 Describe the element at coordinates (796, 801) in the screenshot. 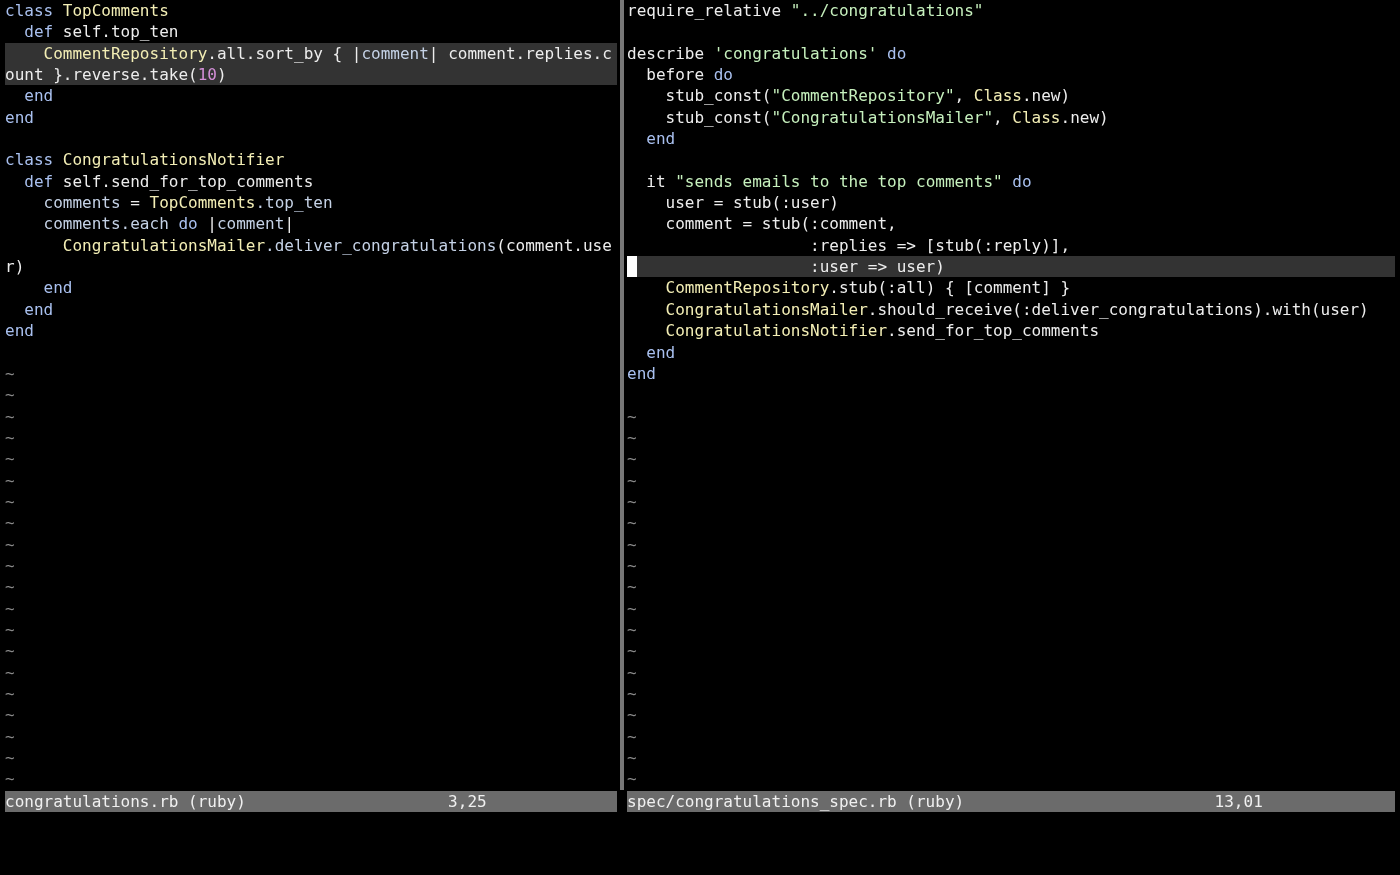

I see `file-name: spec/congratulations_spec.rb (ruby)` at that location.